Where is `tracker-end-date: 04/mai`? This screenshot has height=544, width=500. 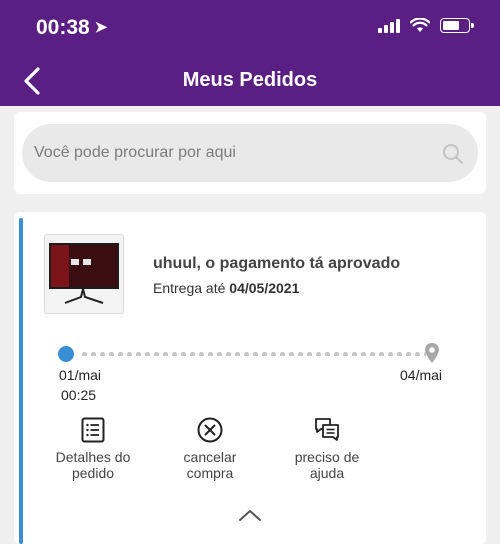 tracker-end-date: 04/mai is located at coordinates (421, 375).